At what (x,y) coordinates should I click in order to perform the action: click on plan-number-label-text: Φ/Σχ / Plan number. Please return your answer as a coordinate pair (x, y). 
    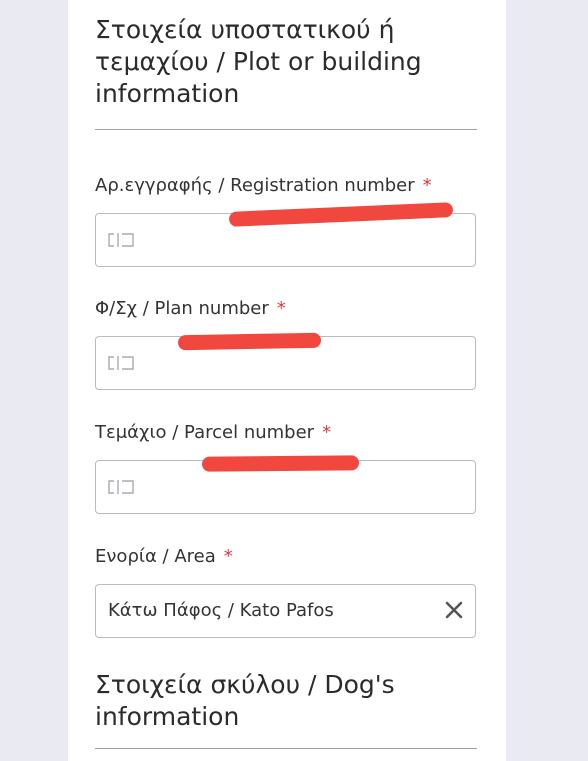
    Looking at the image, I should click on (182, 308).